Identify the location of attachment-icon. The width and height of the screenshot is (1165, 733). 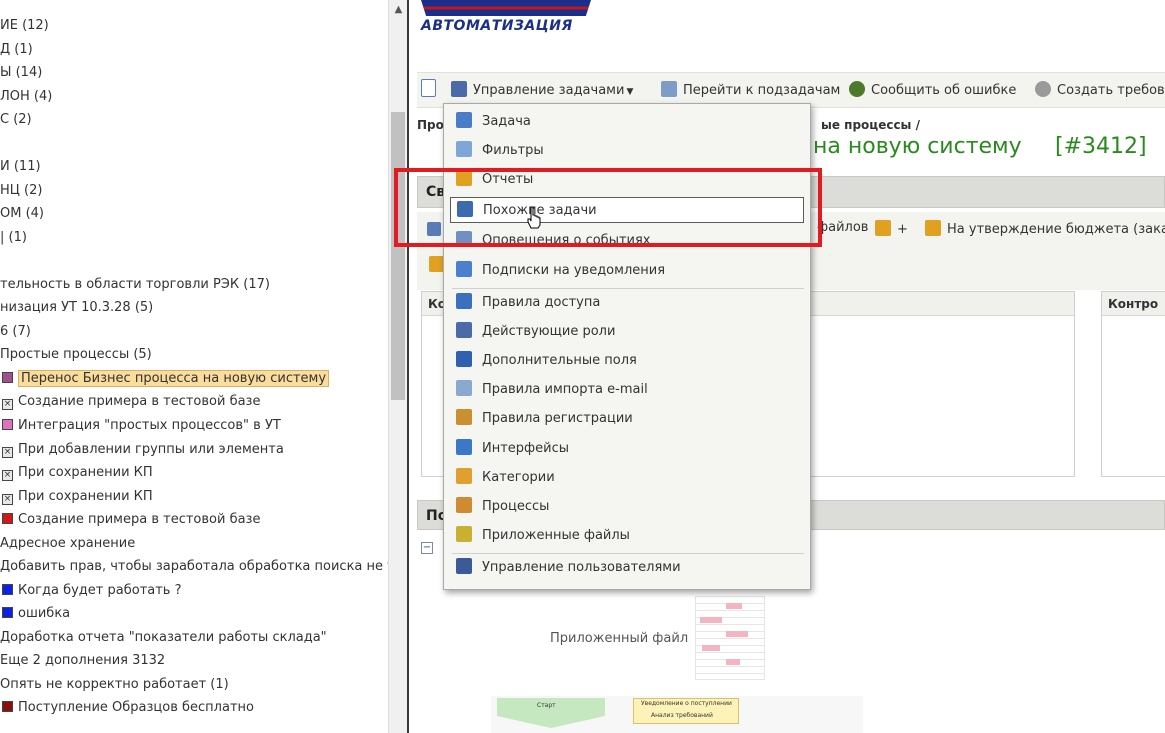
(464, 534).